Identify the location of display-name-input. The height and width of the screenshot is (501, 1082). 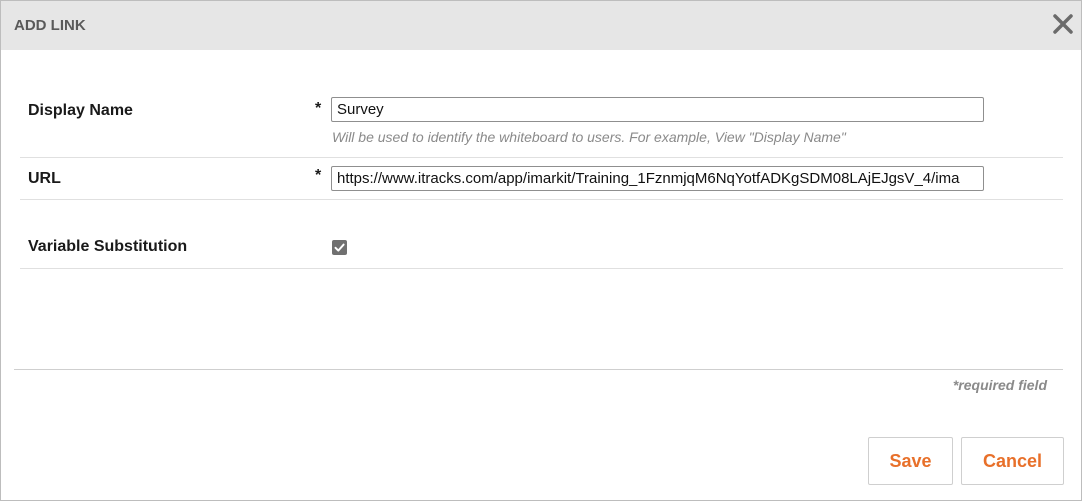
(657, 109).